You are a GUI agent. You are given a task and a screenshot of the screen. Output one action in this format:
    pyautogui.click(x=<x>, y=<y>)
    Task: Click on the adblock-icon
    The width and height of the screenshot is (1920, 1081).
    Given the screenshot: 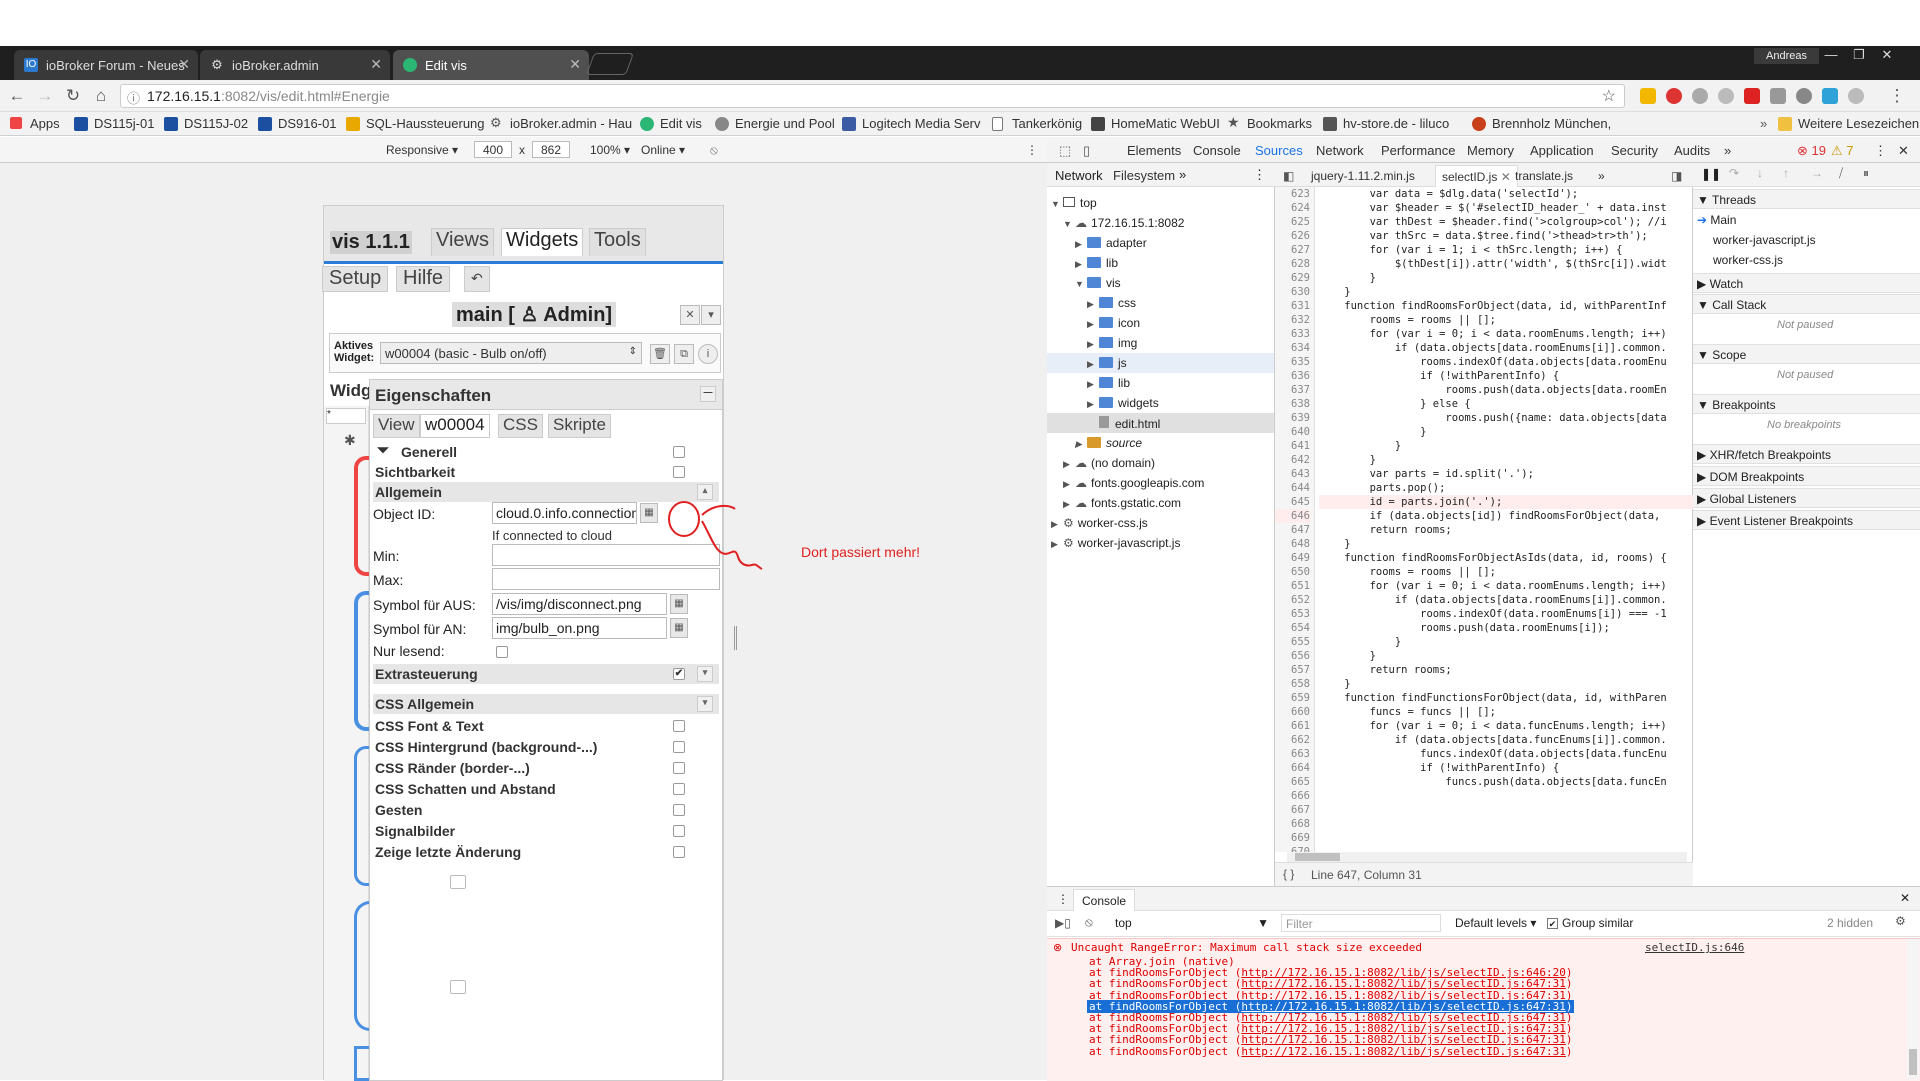 What is the action you would take?
    pyautogui.click(x=1674, y=96)
    